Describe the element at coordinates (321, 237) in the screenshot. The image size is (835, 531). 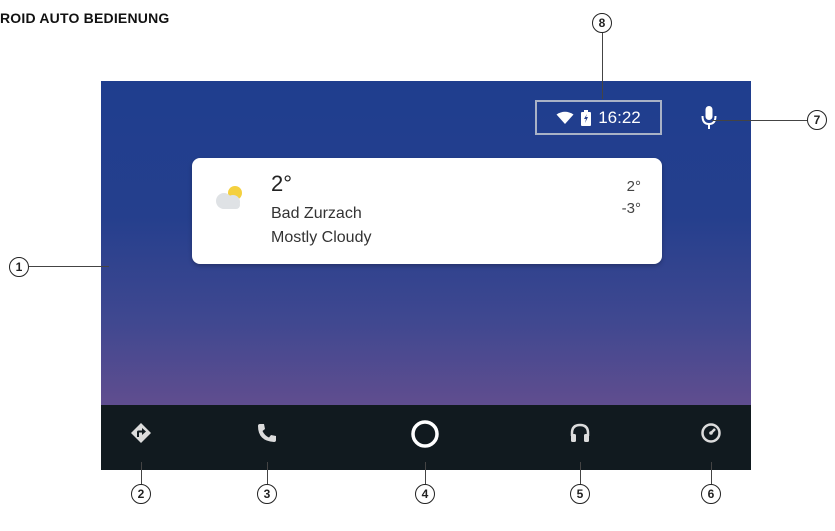
I see `weather-condition: Mostly Cloudy` at that location.